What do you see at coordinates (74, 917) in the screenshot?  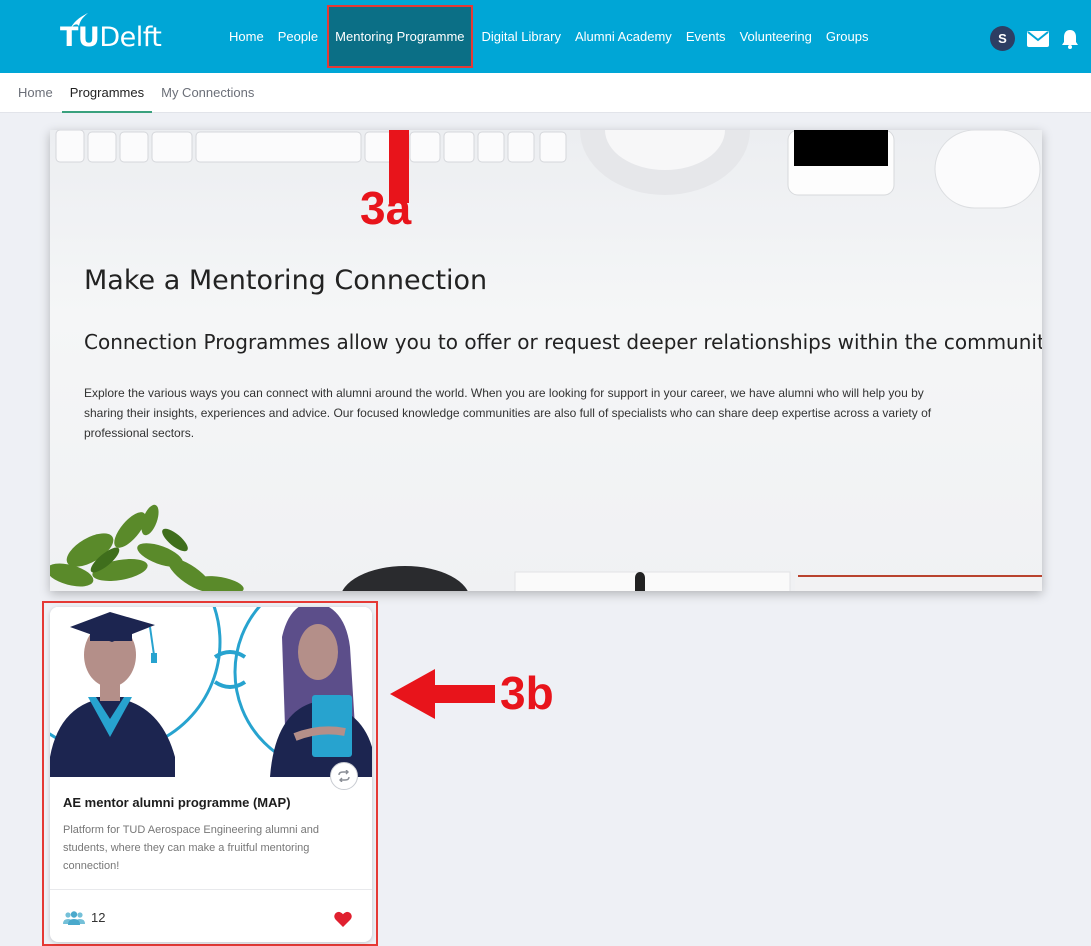 I see `members-icon` at bounding box center [74, 917].